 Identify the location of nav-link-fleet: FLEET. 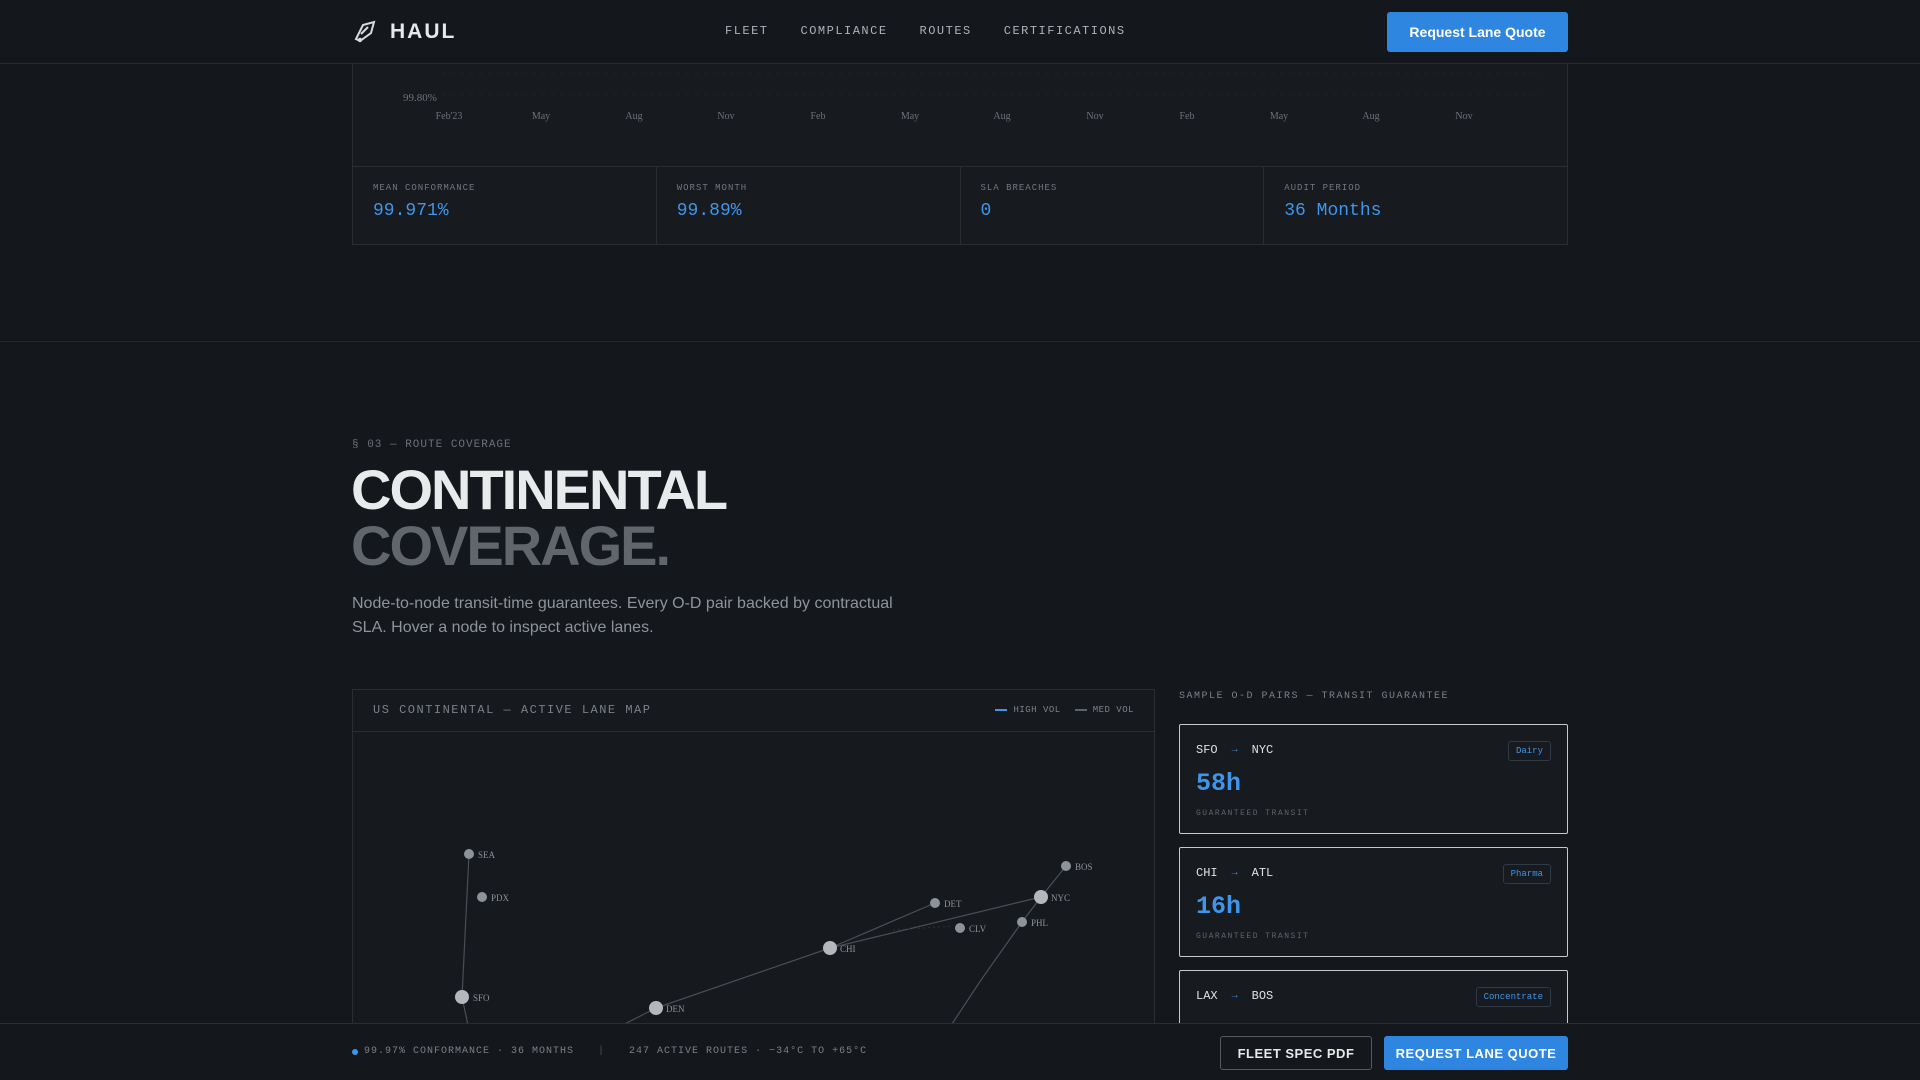
(747, 31).